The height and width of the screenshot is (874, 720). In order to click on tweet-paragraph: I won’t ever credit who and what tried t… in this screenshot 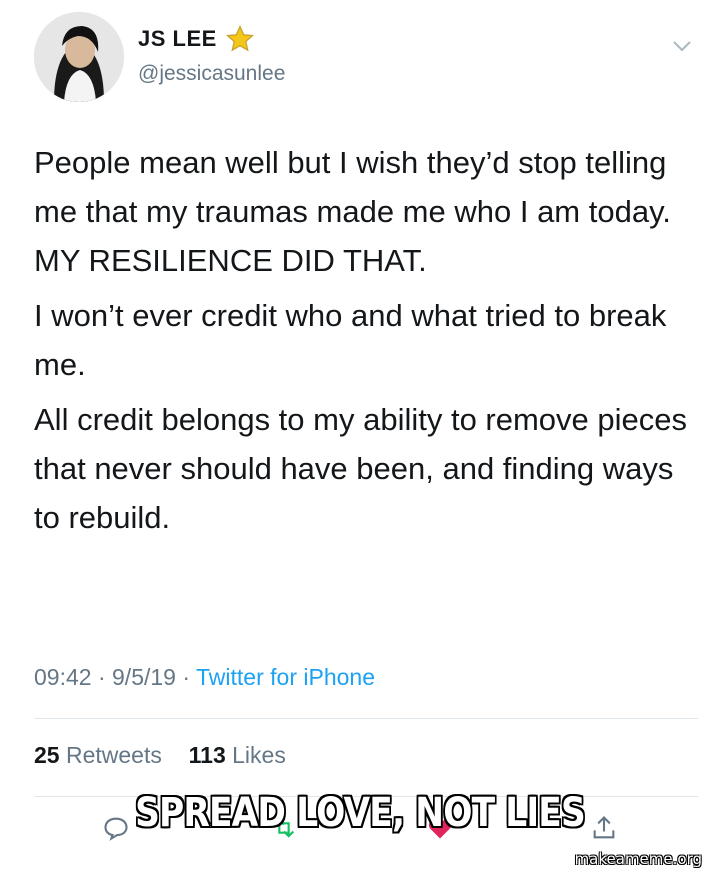, I will do `click(350, 340)`.